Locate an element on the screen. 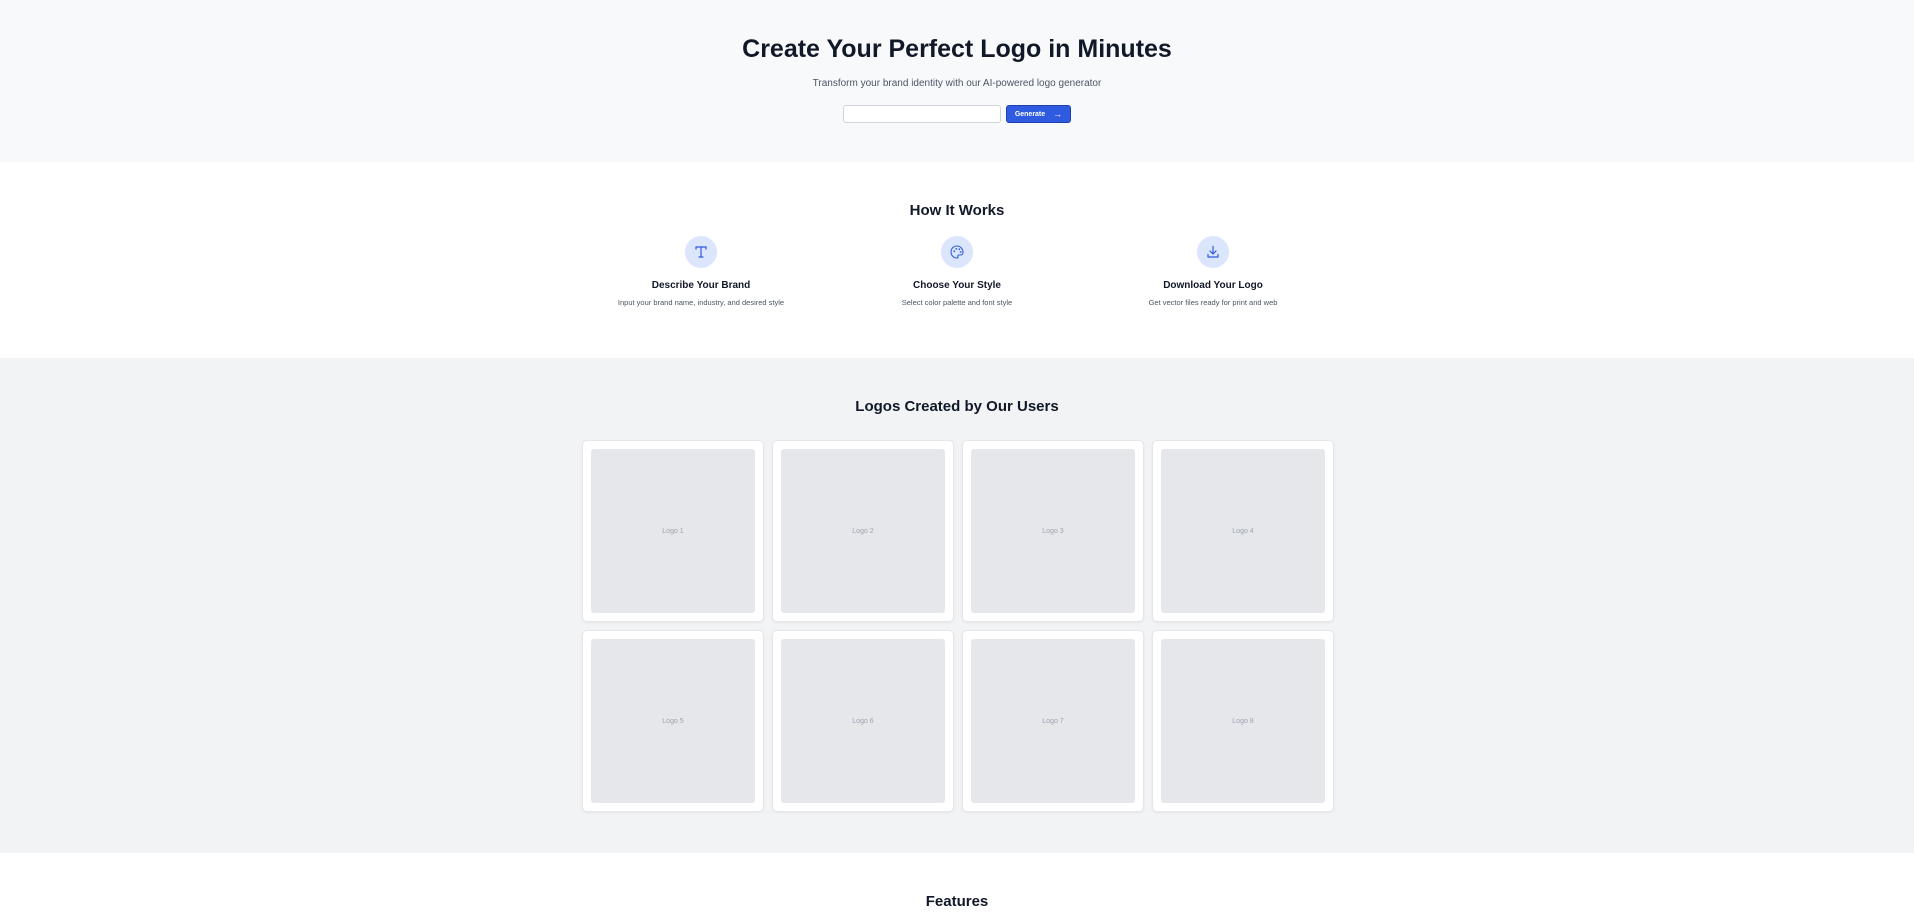 This screenshot has height=924, width=1914. gallery-title: Logos Created by Our Users is located at coordinates (957, 406).